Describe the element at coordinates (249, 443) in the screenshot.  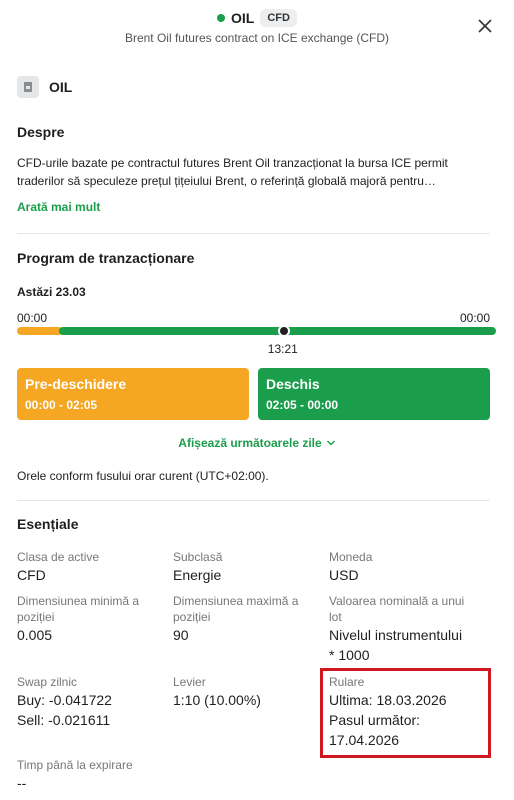
I see `show-next-days-label: Afișează următoarele zile` at that location.